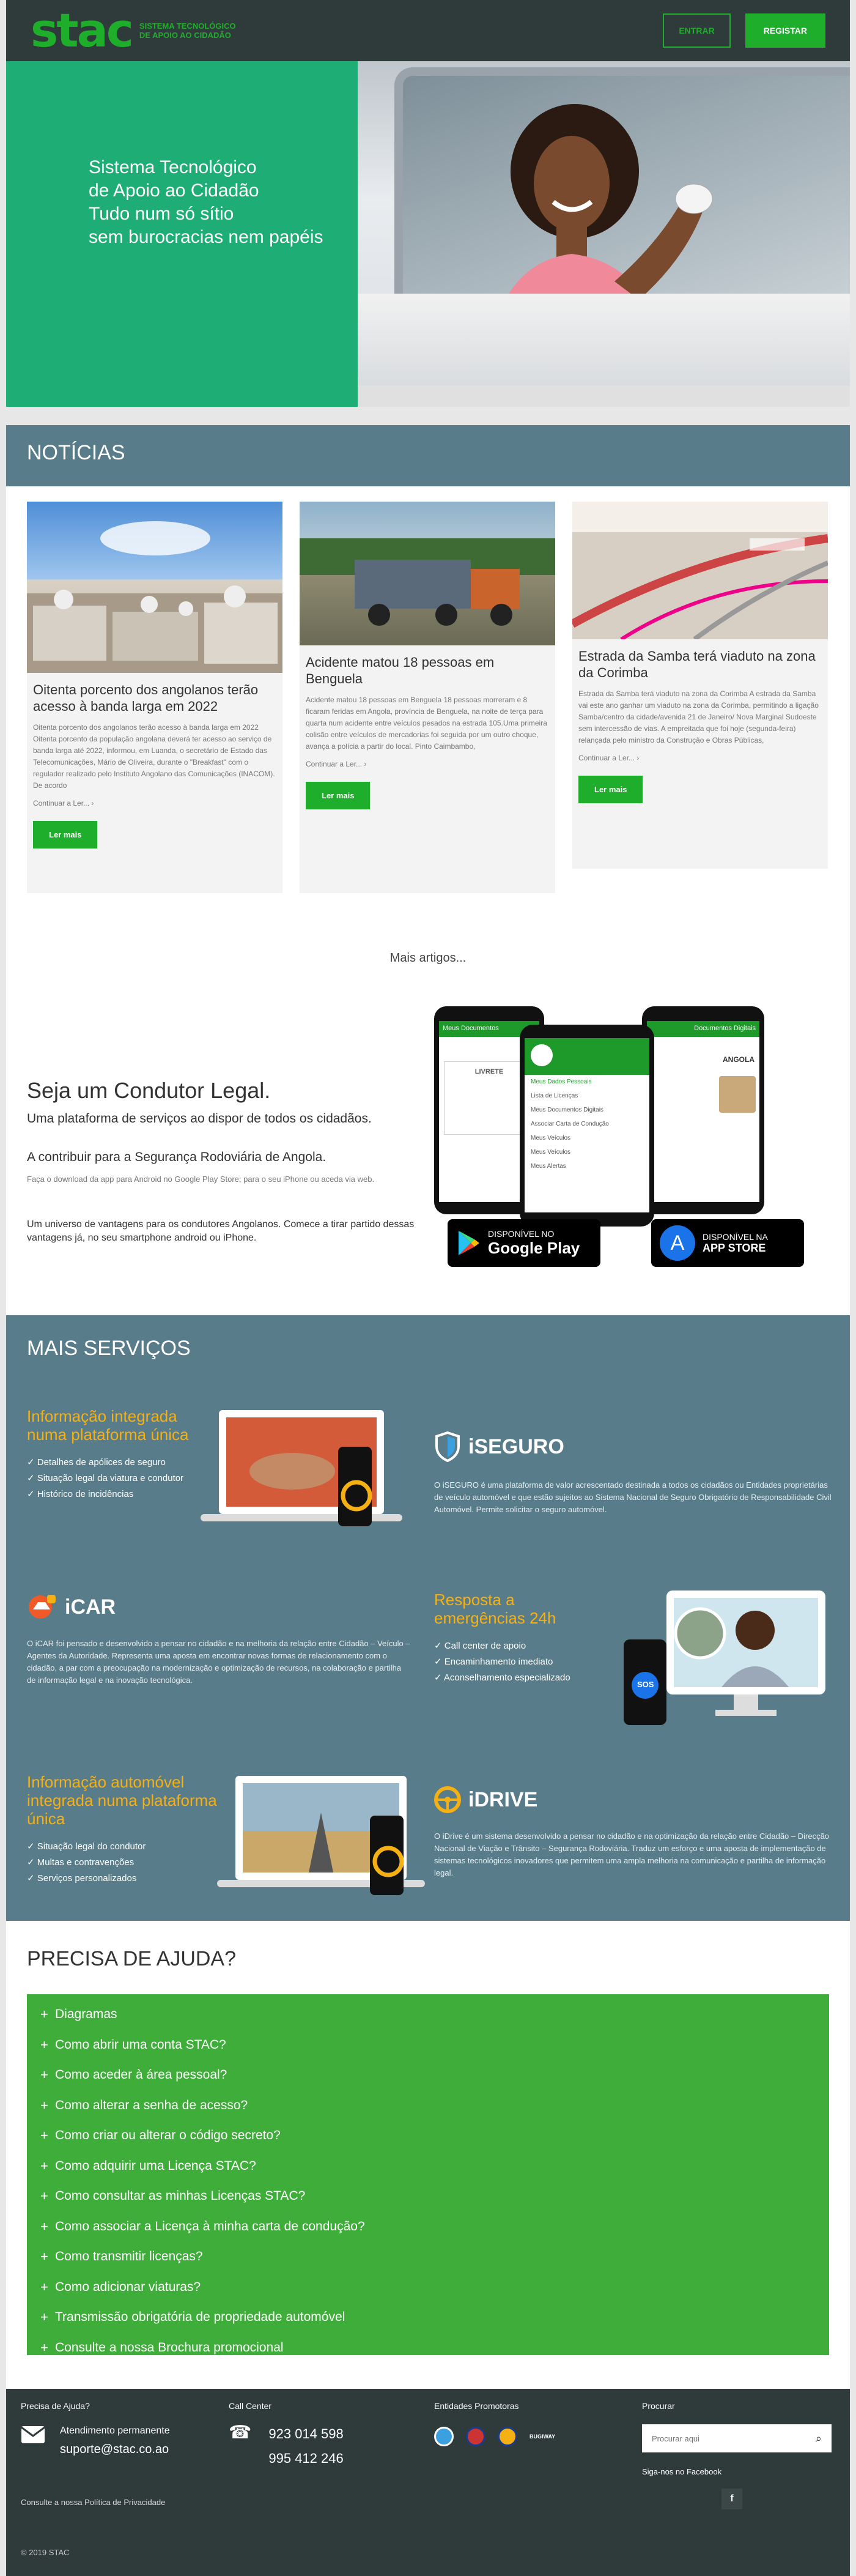 This screenshot has height=2576, width=856. What do you see at coordinates (305, 2458) in the screenshot?
I see `phone-number-2: 995 412 246` at bounding box center [305, 2458].